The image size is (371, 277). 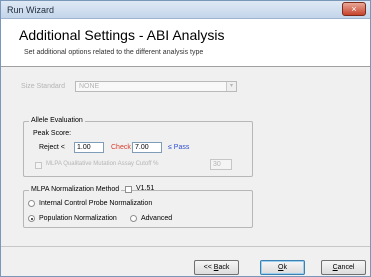 I want to click on peak-score-label: Peak Score:, so click(x=52, y=133).